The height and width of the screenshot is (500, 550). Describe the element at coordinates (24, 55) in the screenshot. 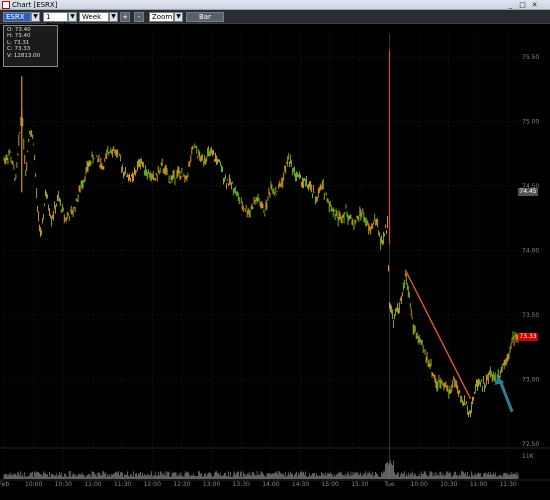

I see `info-volume: V: 12813.00` at that location.